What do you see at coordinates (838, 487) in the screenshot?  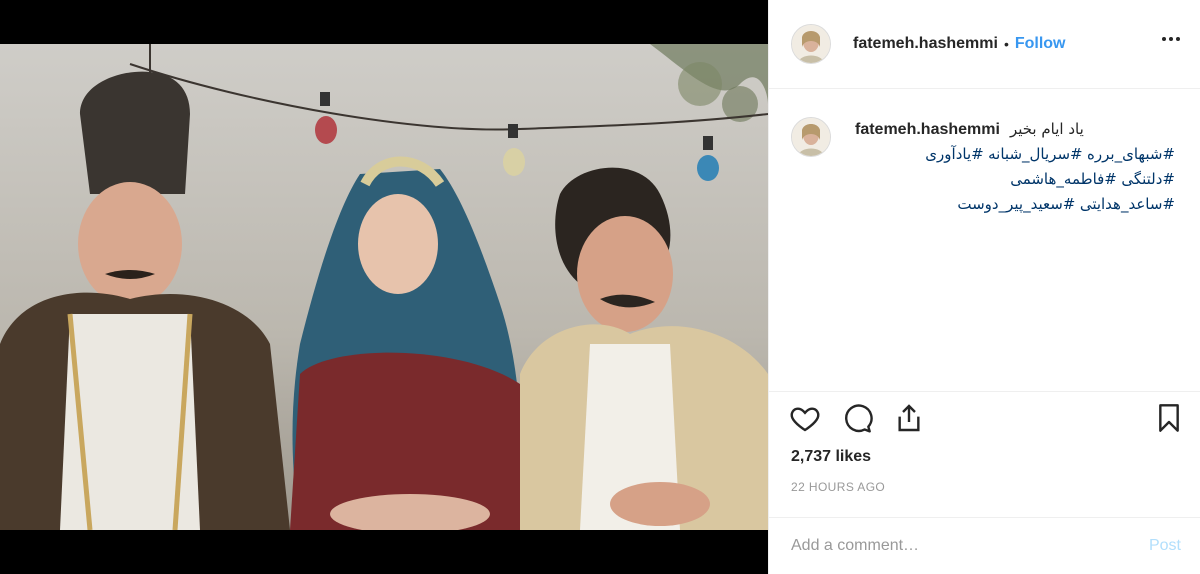 I see `post-timestamp: 22 HOURS AGO` at bounding box center [838, 487].